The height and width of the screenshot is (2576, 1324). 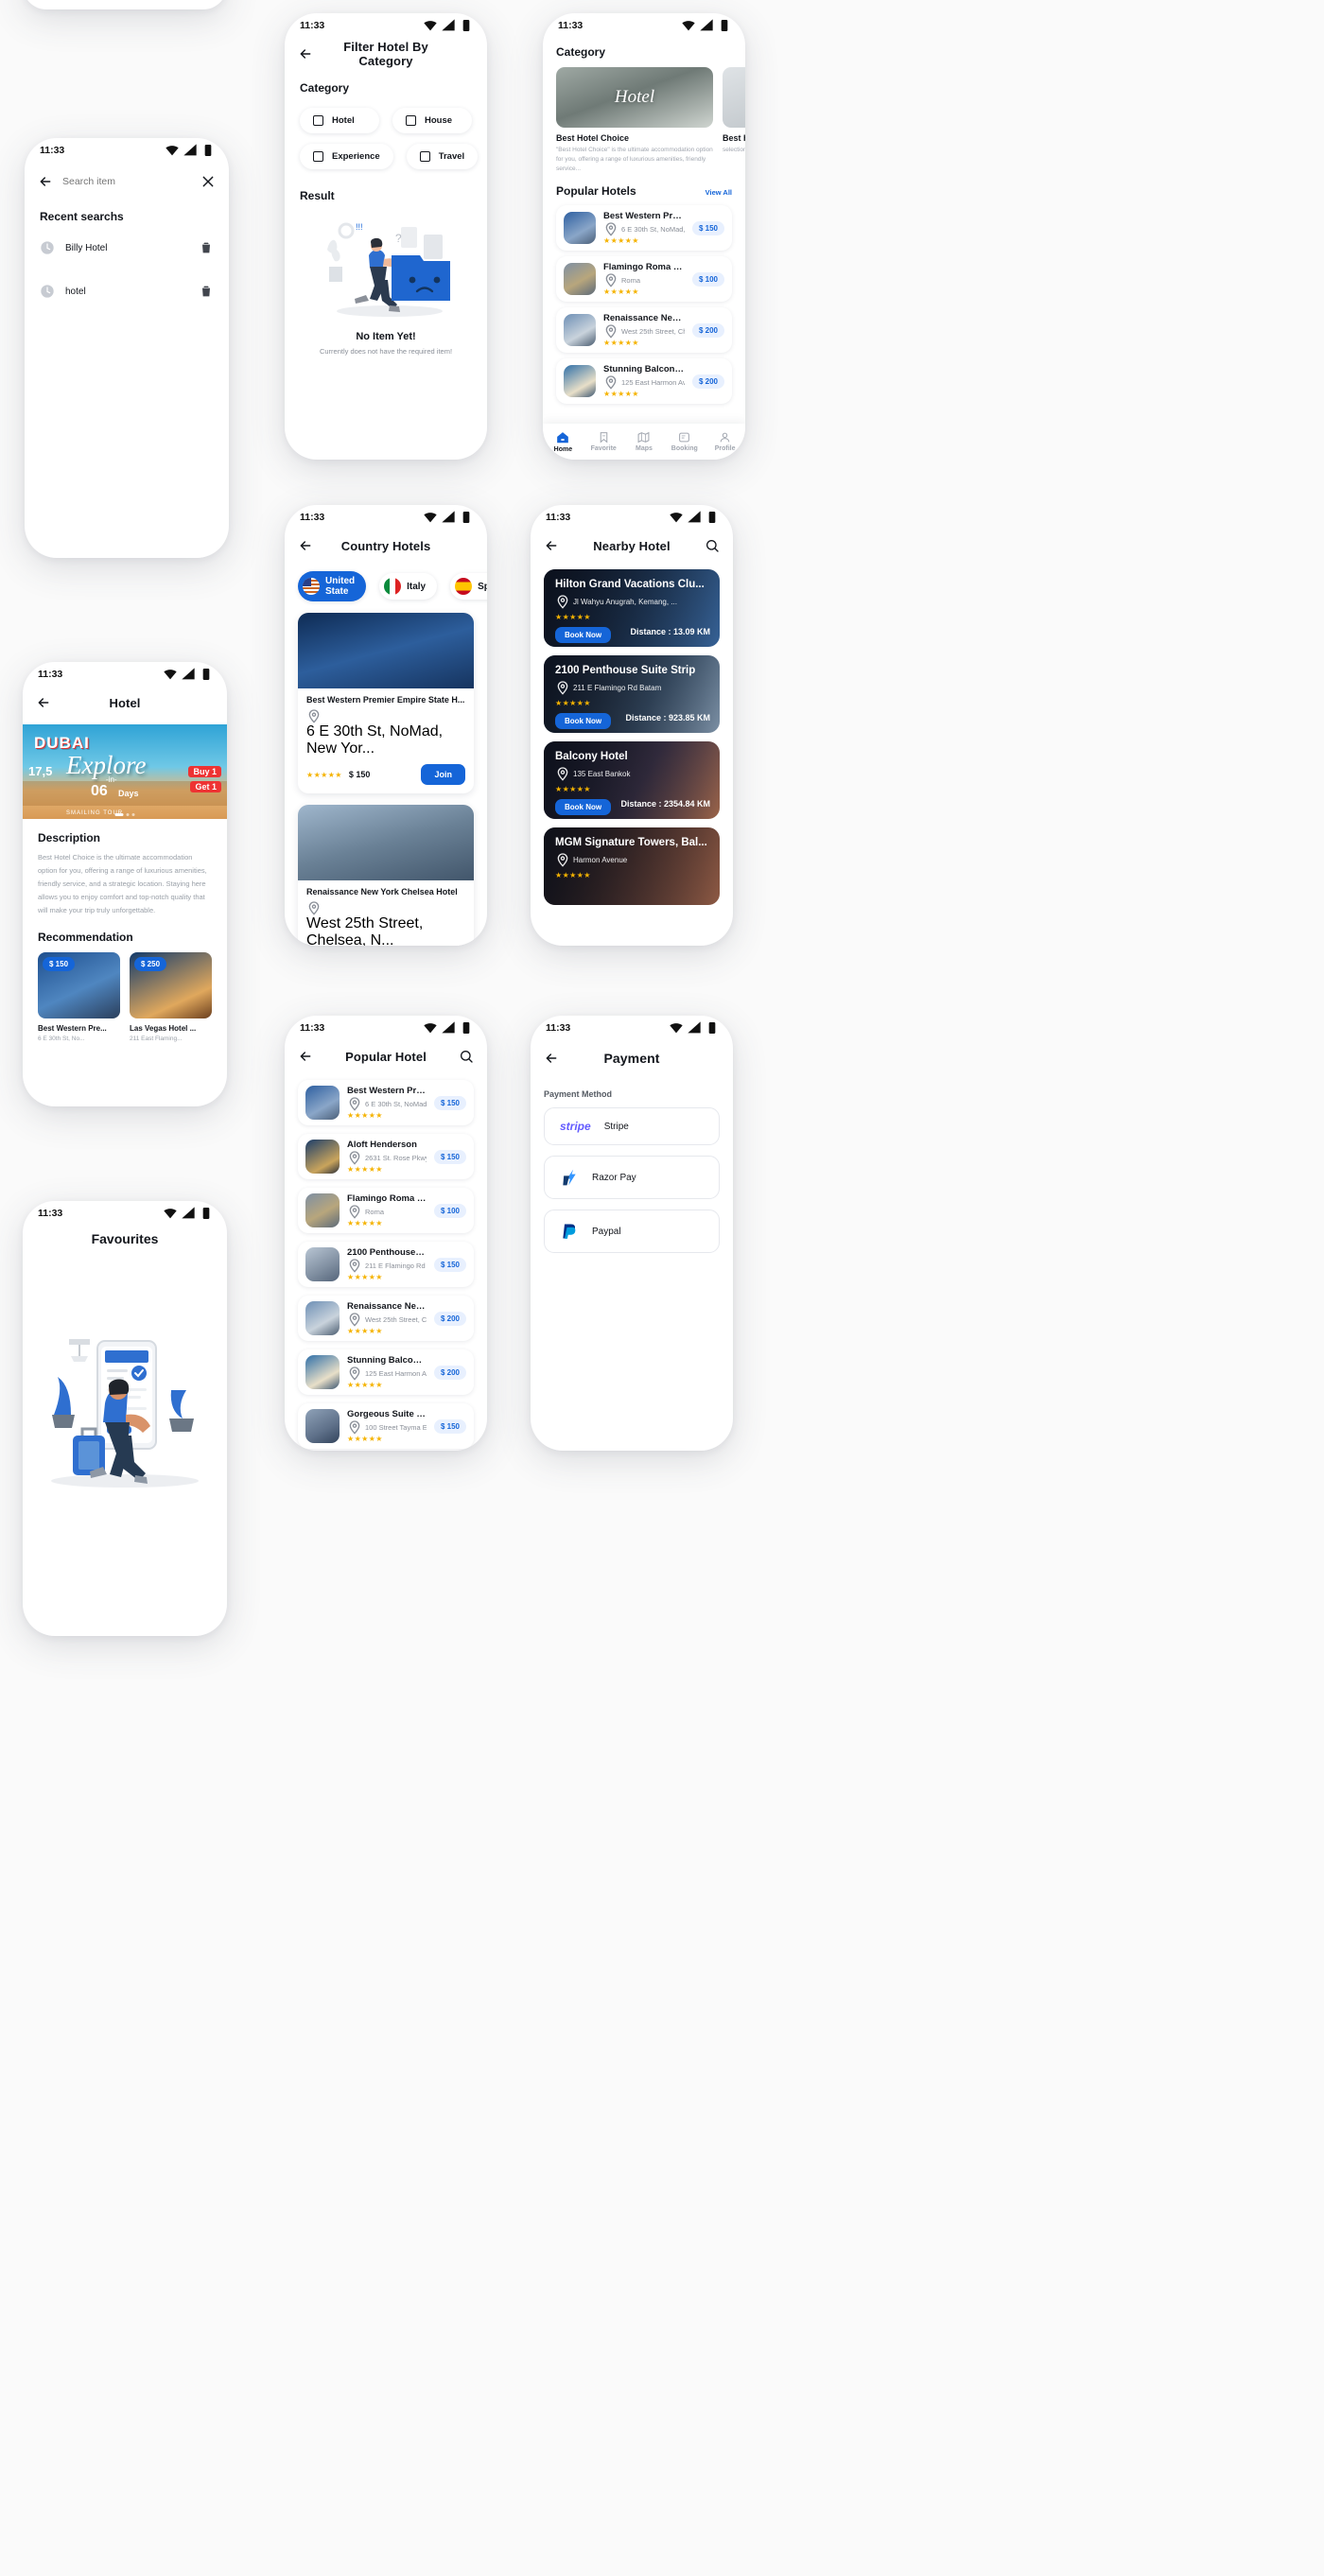 I want to click on payment-option-stripe: stripe Stripe, so click(x=632, y=1126).